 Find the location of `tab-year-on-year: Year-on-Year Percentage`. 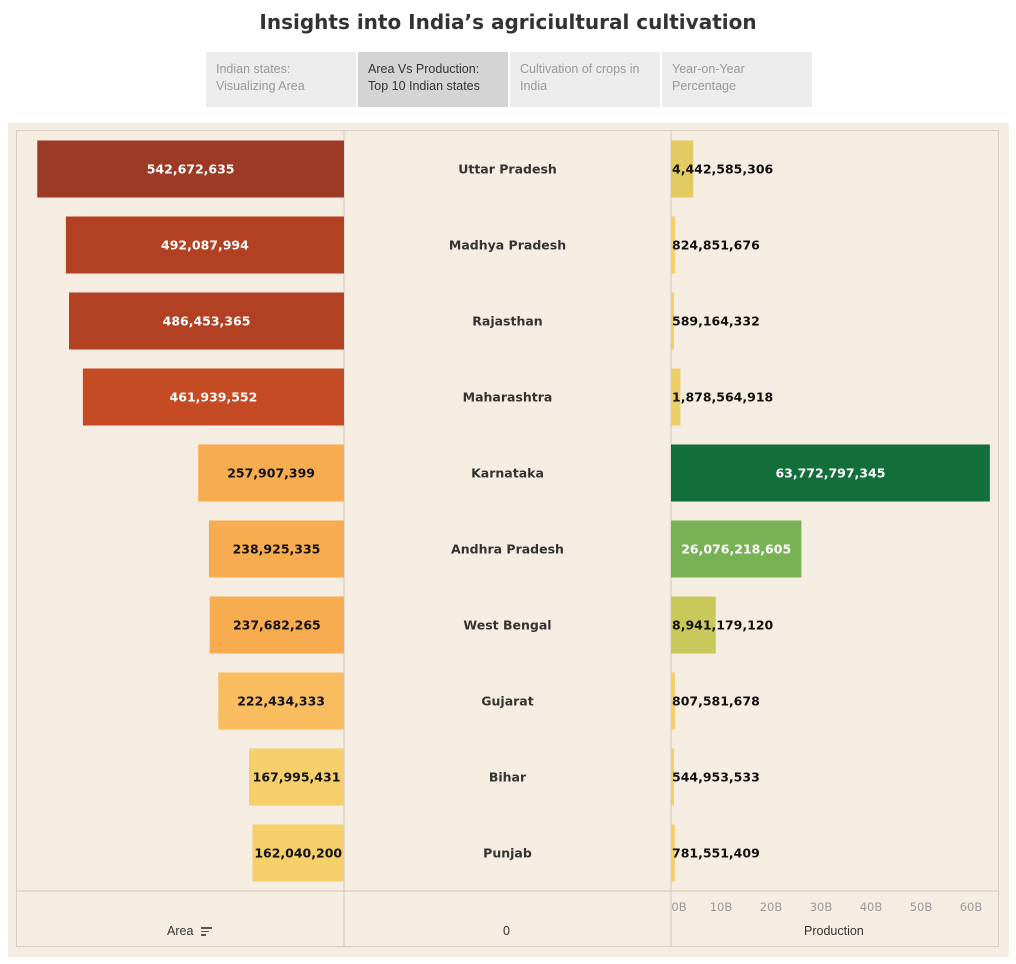

tab-year-on-year: Year-on-Year Percentage is located at coordinates (737, 79).